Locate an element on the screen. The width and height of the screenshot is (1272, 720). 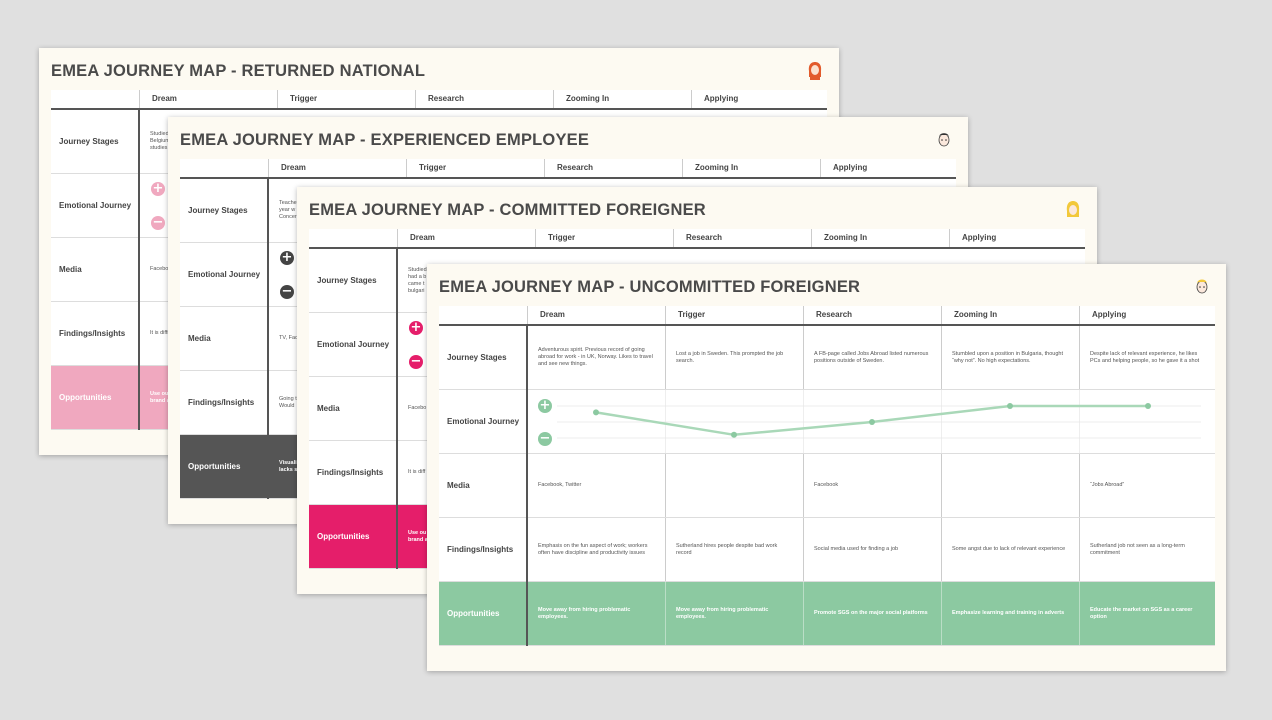
media-cell-applying: “Jobs Abroad” is located at coordinates (1147, 485).